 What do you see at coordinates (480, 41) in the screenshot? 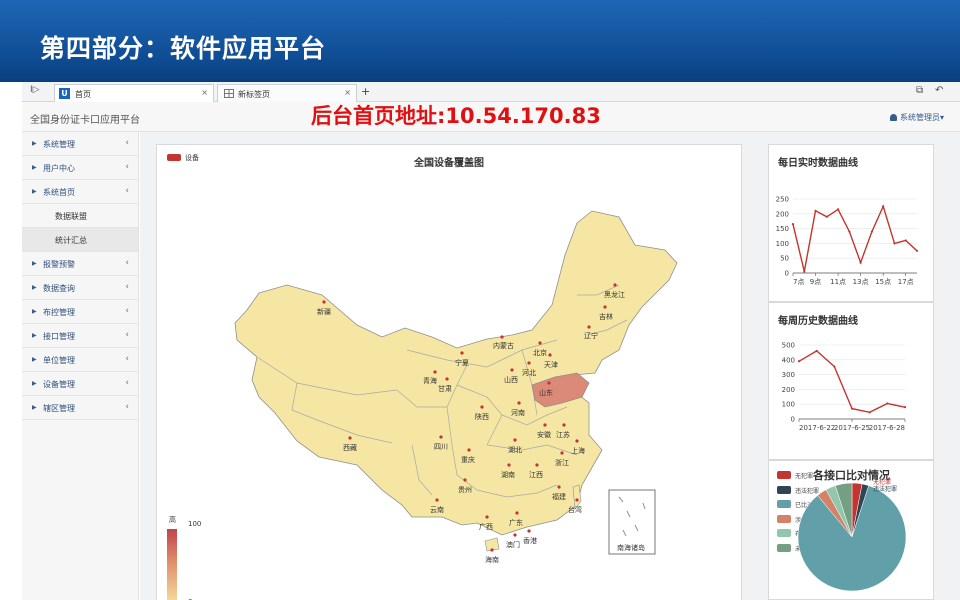
I see `slide-header: 第四部分：软件应用平台` at bounding box center [480, 41].